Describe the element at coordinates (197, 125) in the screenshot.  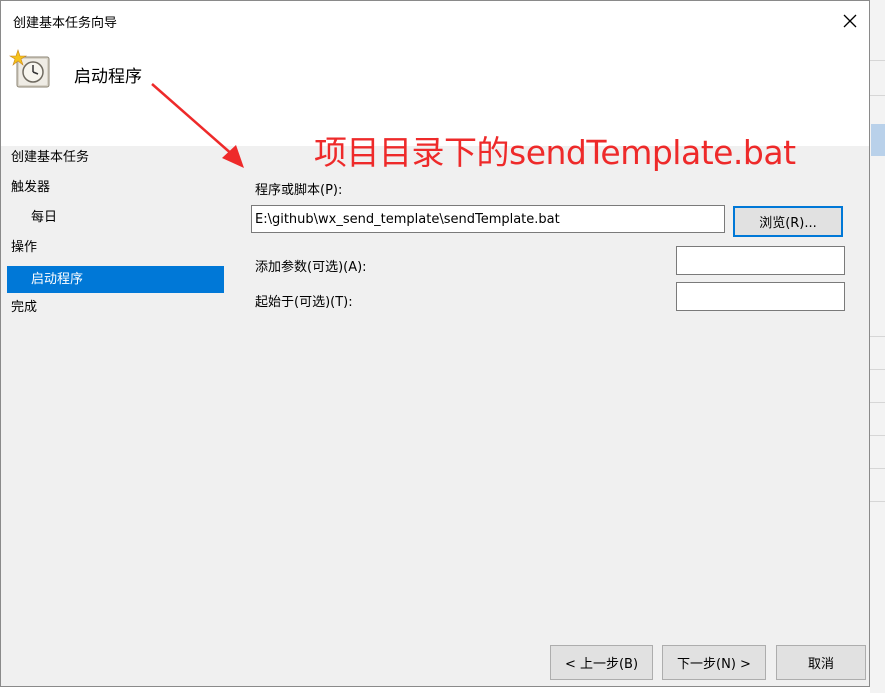
I see `annotation-arrow-icon` at that location.